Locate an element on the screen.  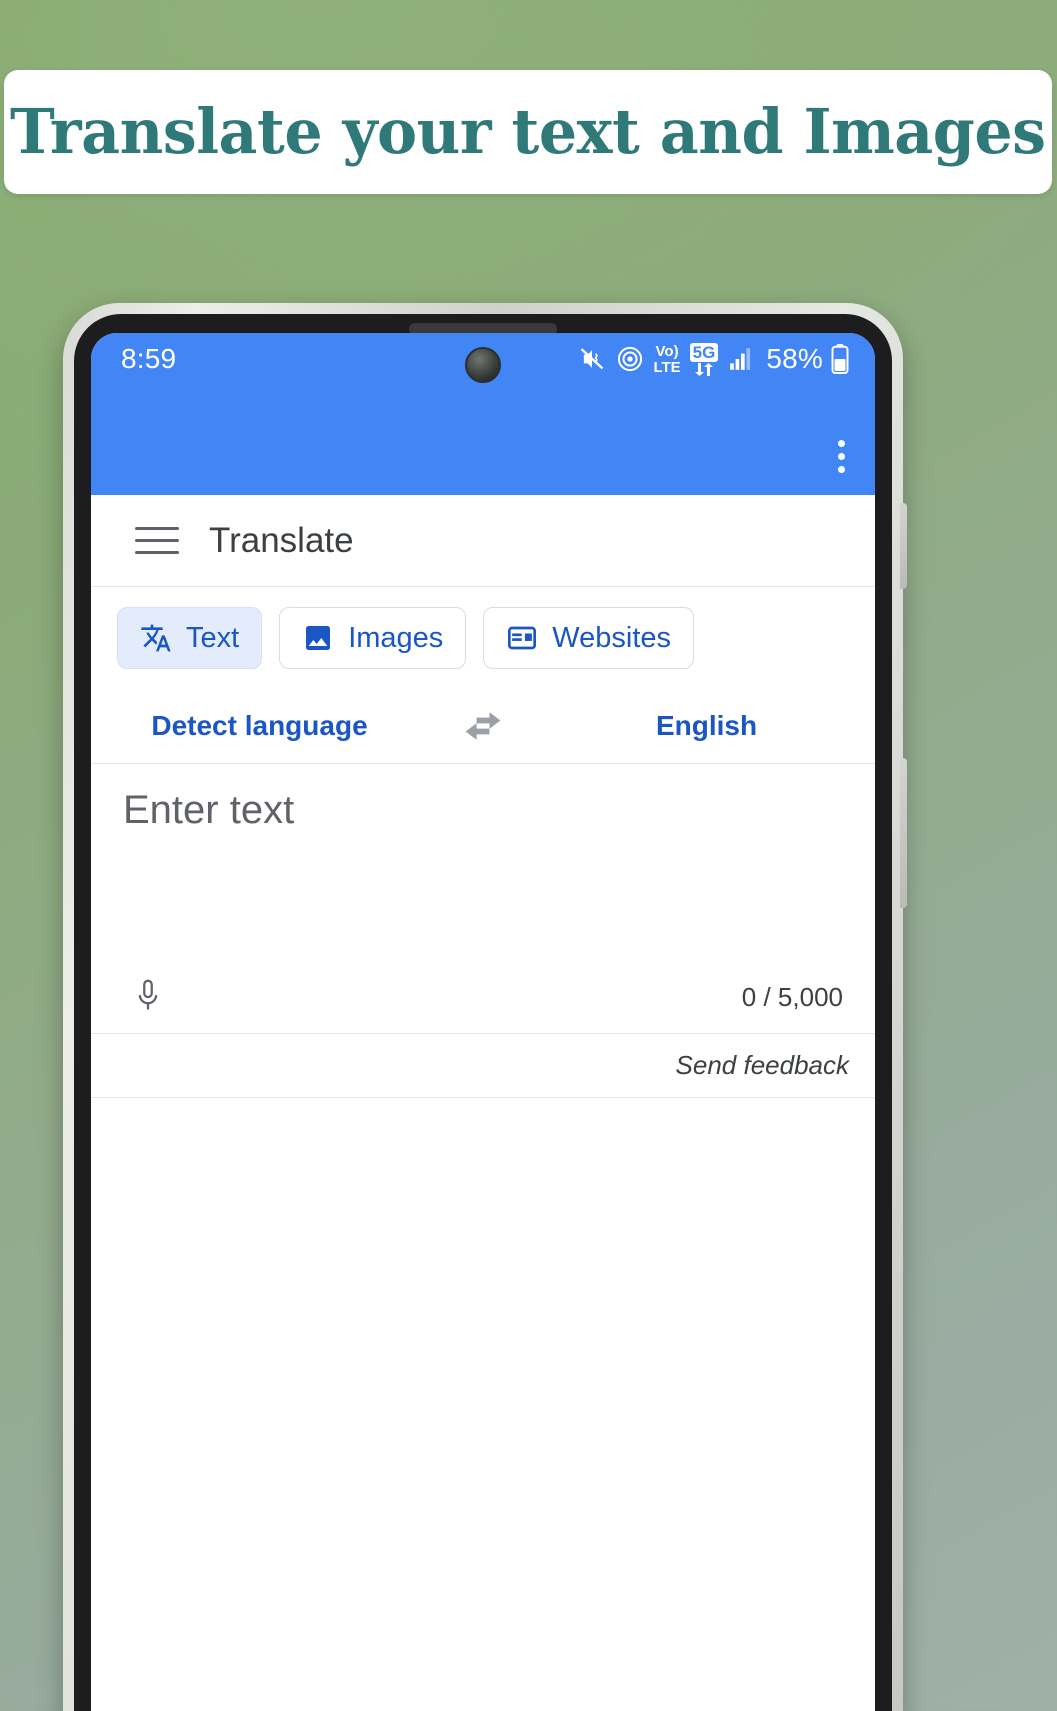
tab-images-label: Images is located at coordinates (396, 637).